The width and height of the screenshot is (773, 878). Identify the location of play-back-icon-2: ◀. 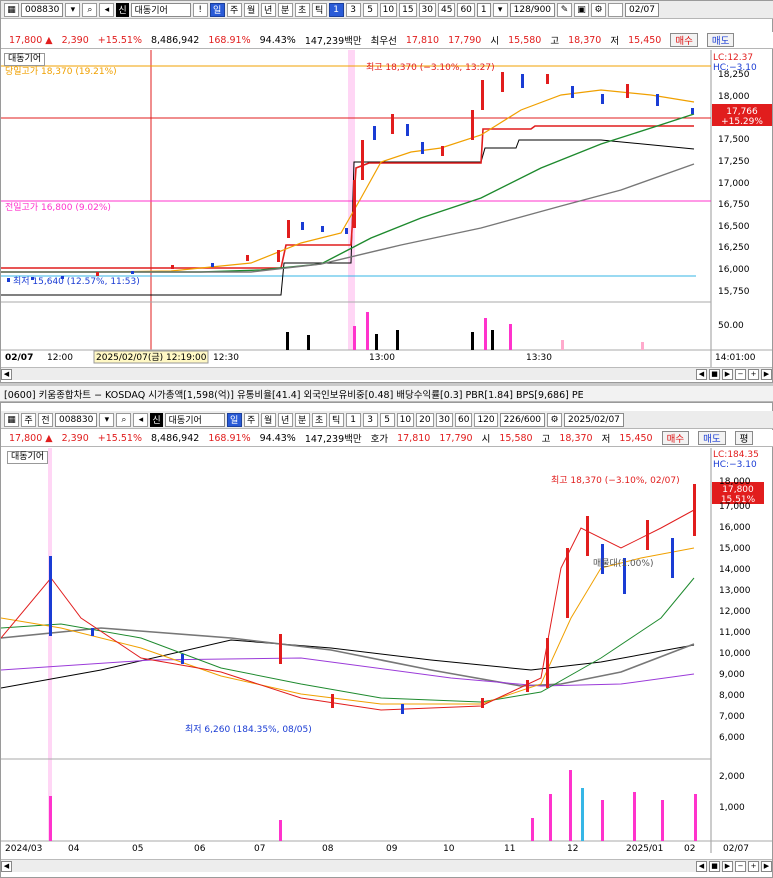
(701, 866).